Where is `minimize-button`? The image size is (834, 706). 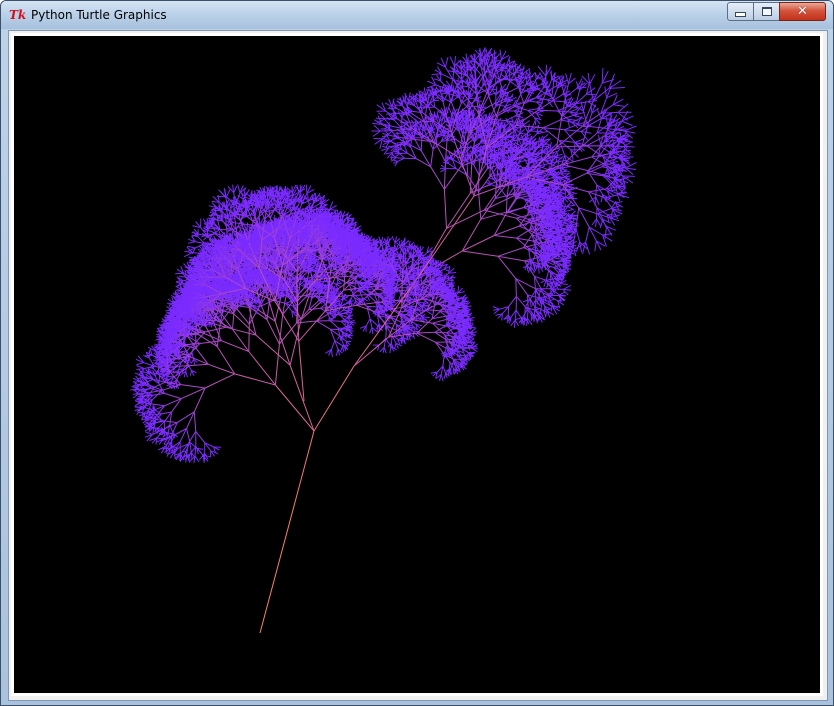
minimize-button is located at coordinates (740, 11).